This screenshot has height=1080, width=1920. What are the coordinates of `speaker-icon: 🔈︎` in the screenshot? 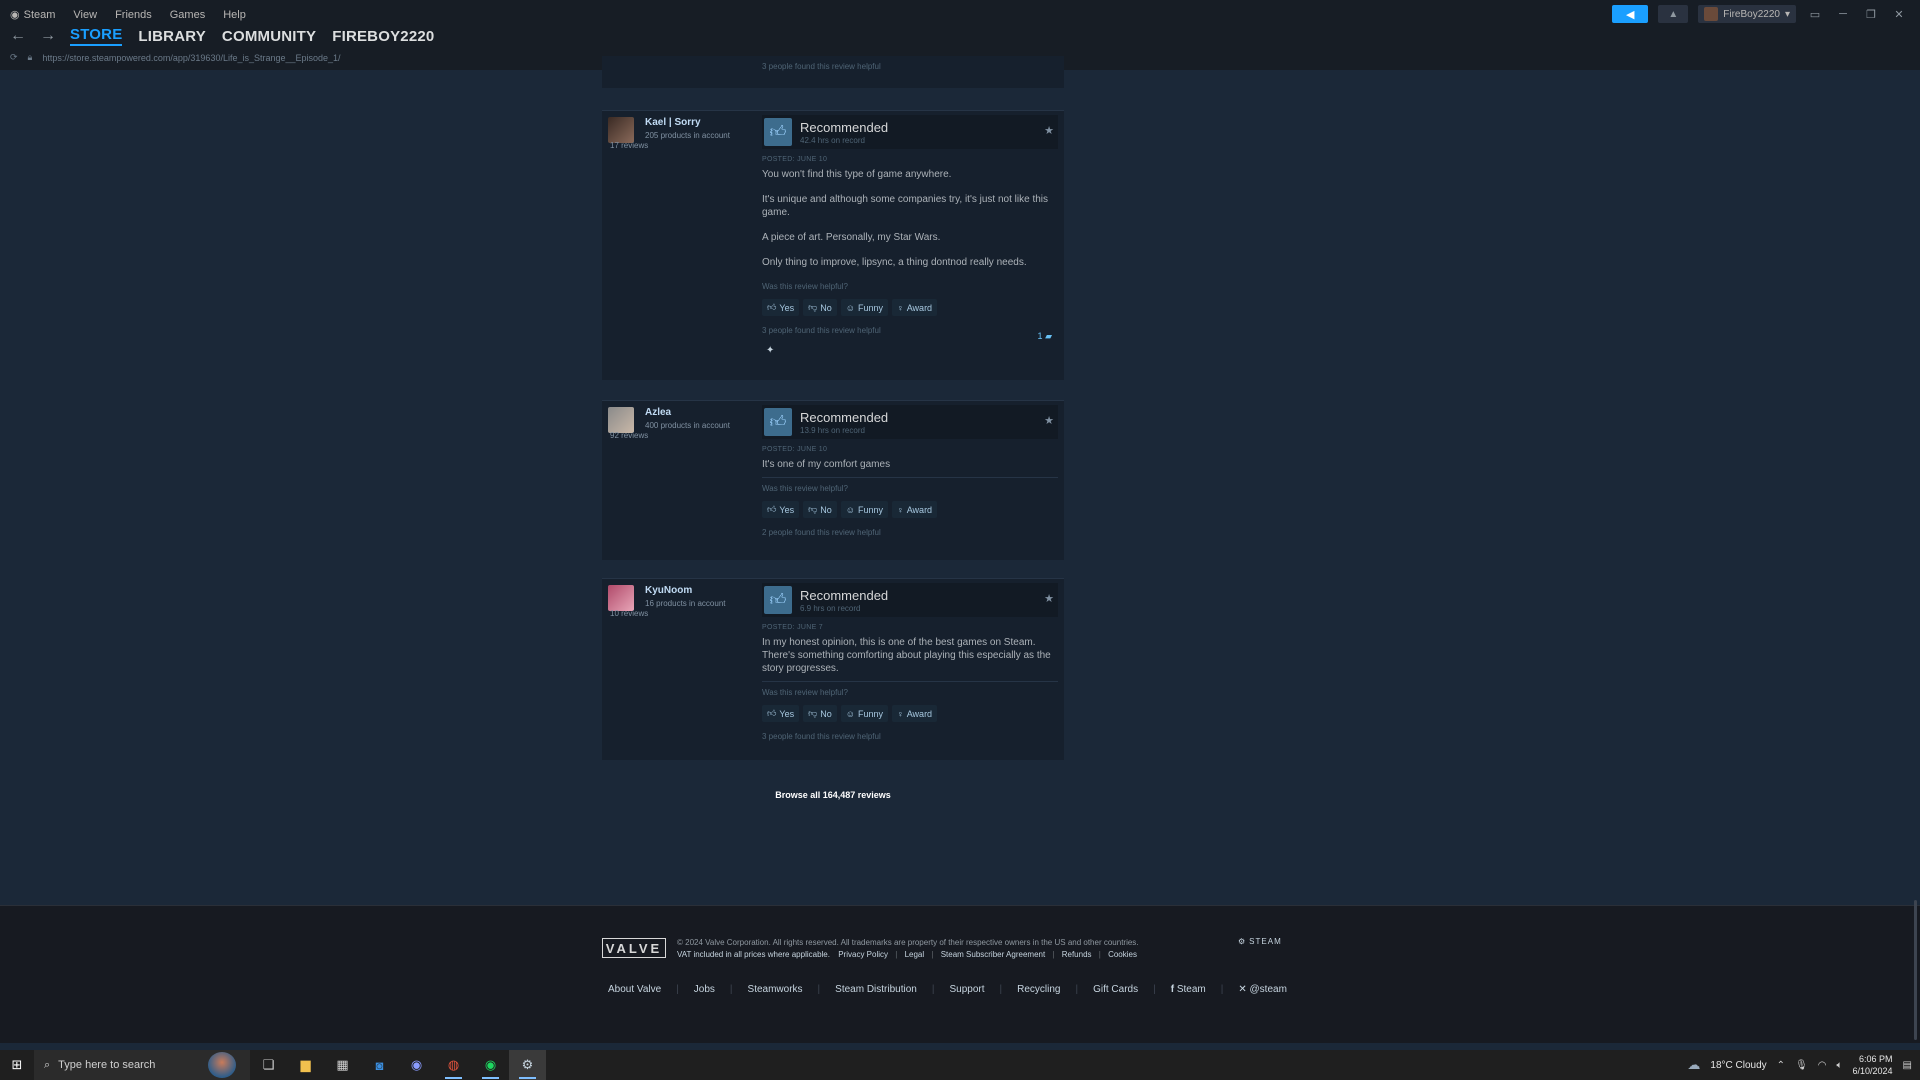 It's located at (1840, 1065).